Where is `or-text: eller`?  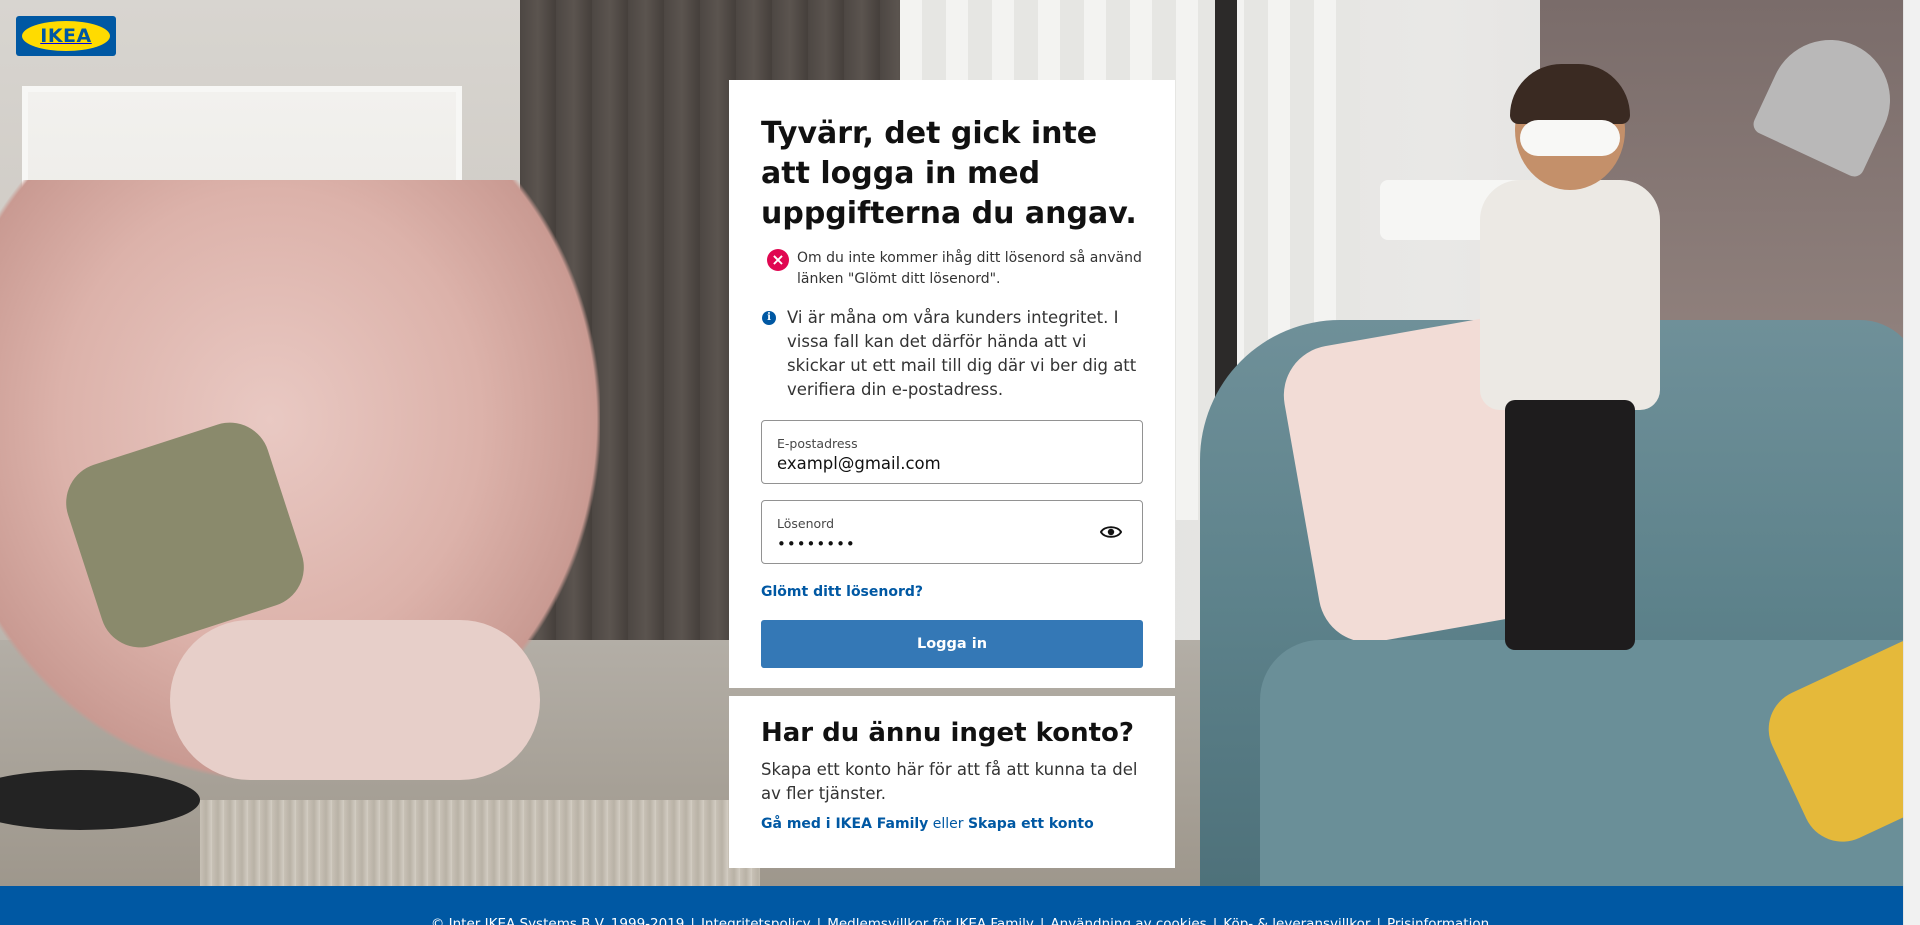
or-text: eller is located at coordinates (948, 824).